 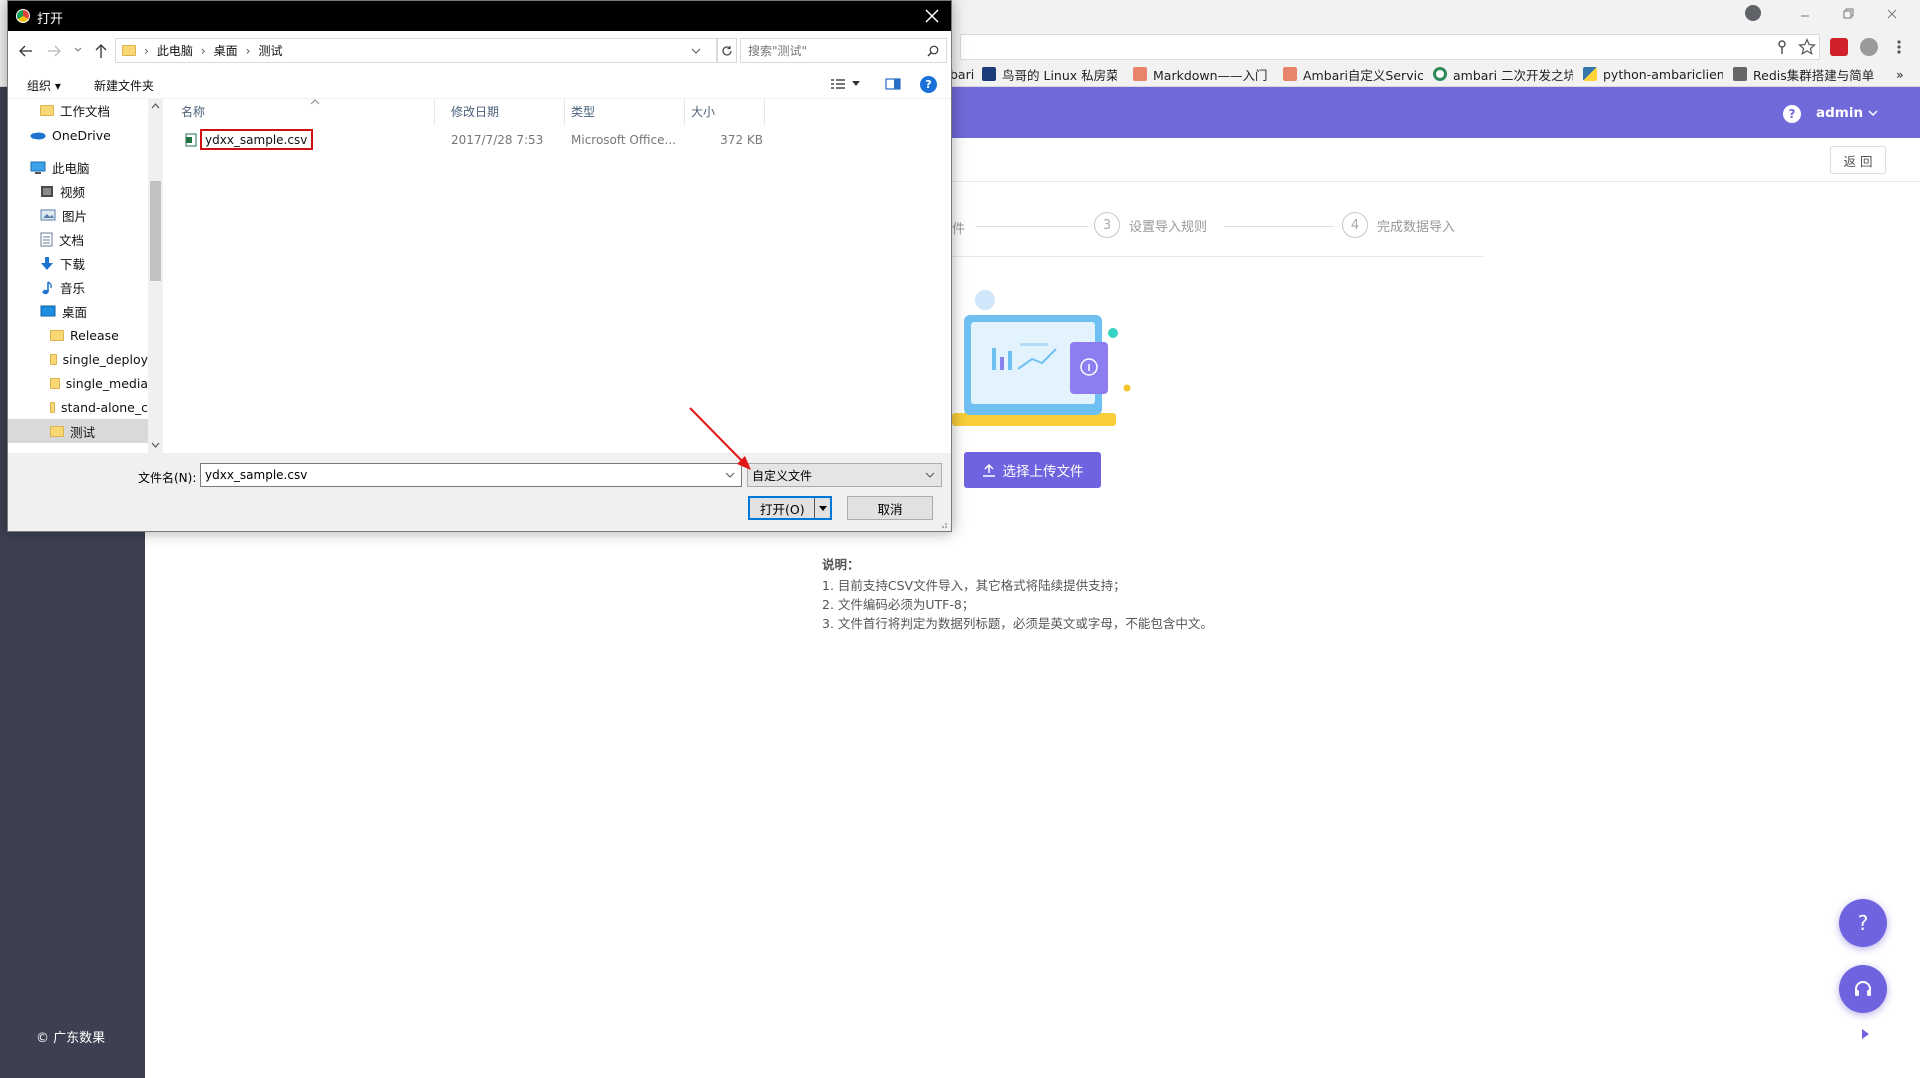 What do you see at coordinates (155, 276) in the screenshot?
I see `tree-scrollbar` at bounding box center [155, 276].